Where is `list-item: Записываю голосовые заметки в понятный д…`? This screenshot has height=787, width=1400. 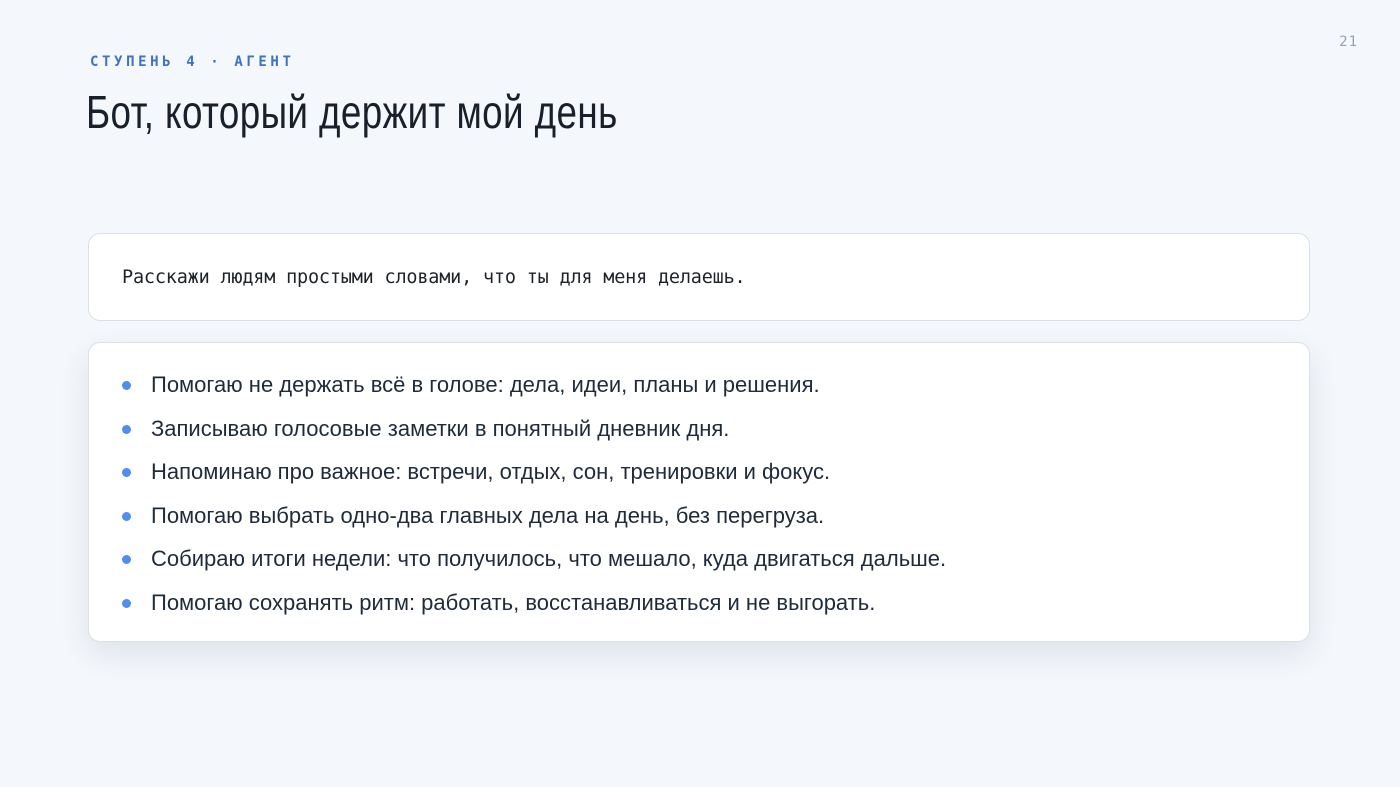
list-item: Записываю голосовые заметки в понятный д… is located at coordinates (715, 429).